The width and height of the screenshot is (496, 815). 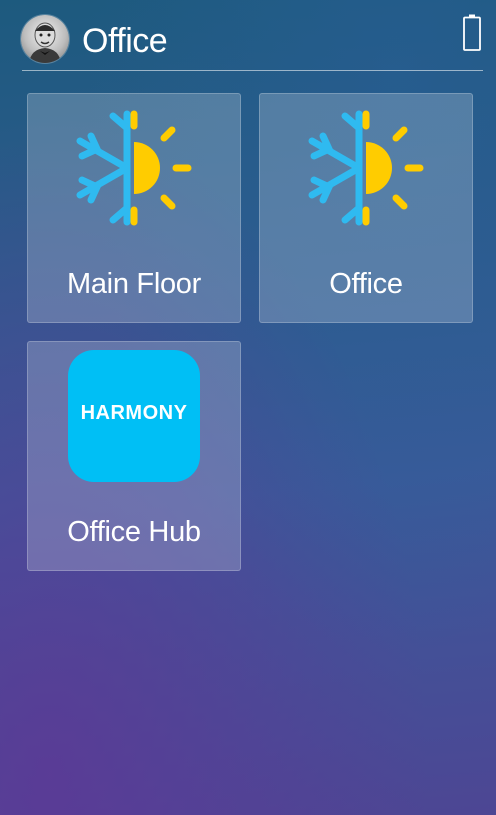 I want to click on tile-label: Main Floor, so click(x=134, y=284).